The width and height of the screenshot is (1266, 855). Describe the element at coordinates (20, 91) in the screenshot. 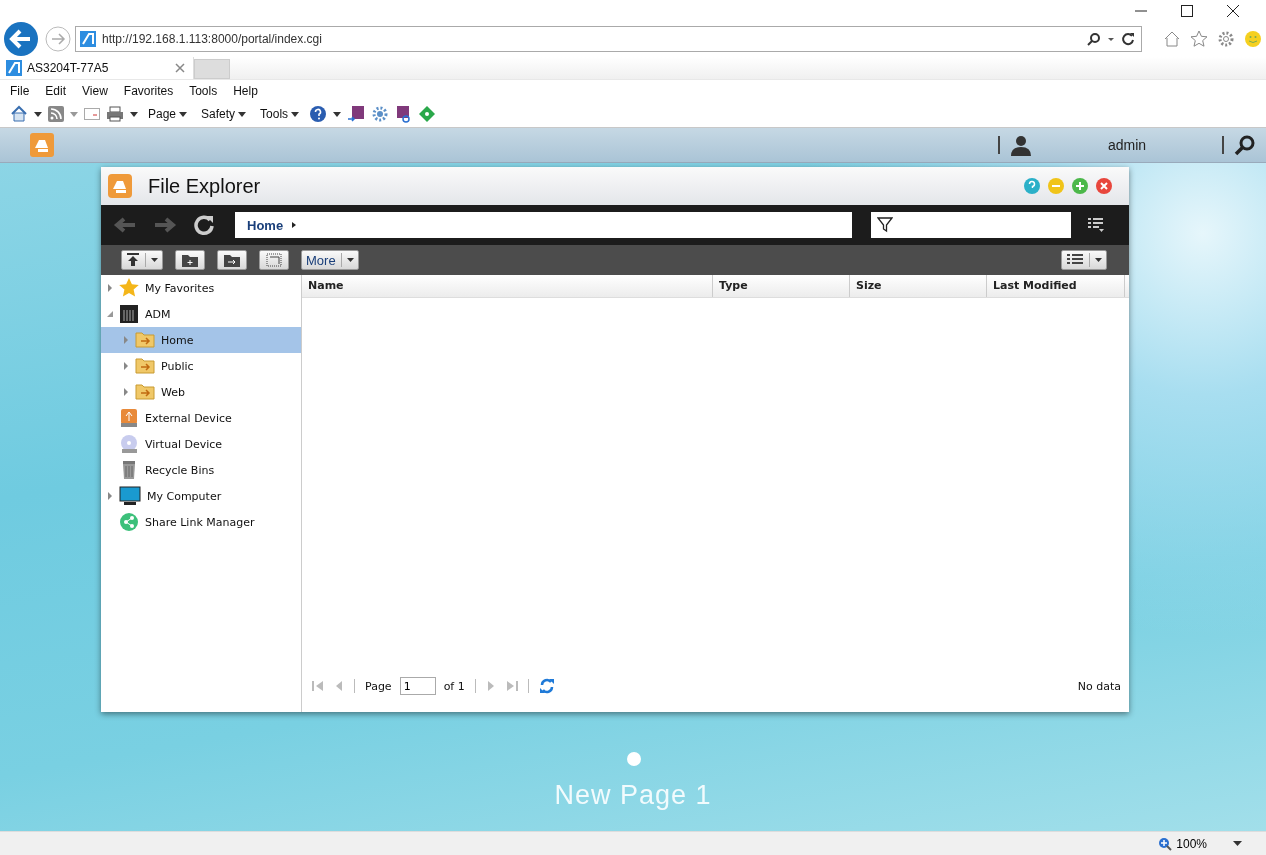

I see `menu-item: File` at that location.